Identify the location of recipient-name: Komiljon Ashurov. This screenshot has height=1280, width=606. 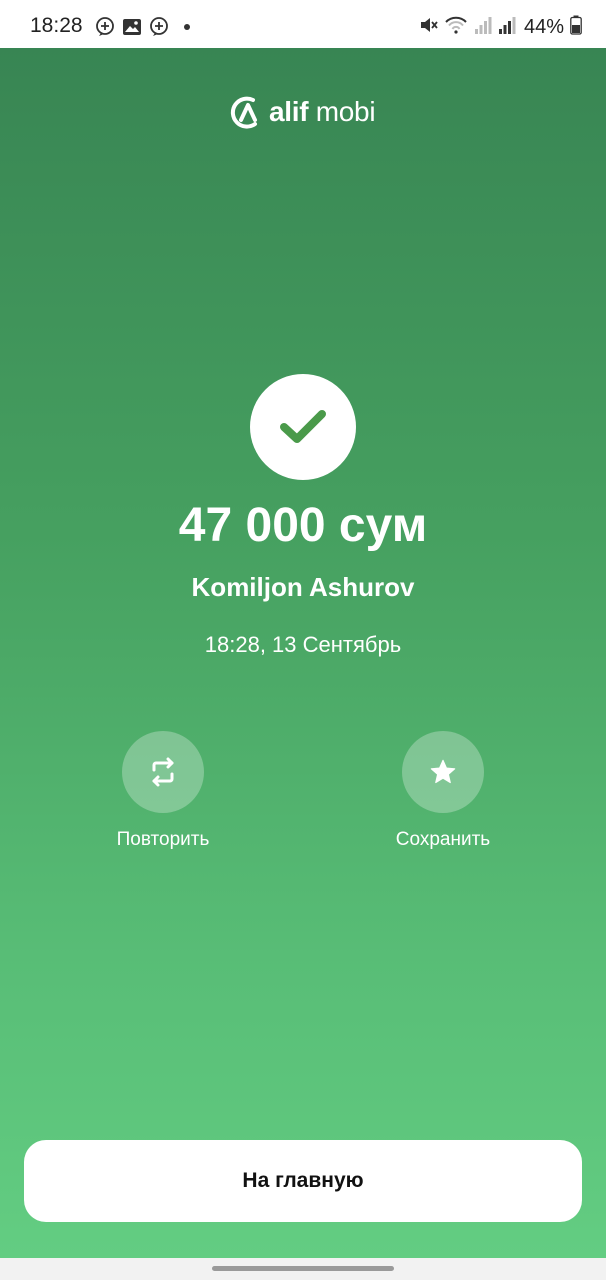
(303, 587).